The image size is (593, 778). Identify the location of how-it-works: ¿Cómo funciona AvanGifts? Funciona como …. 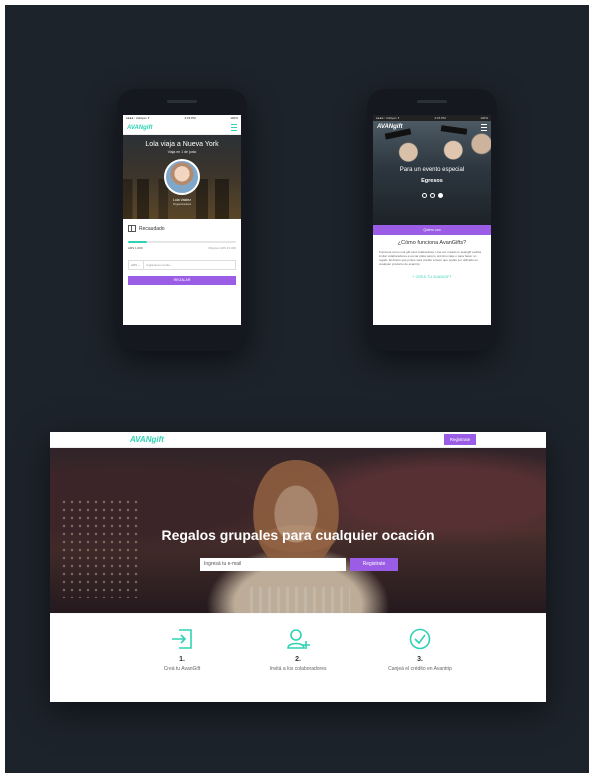
(432, 259).